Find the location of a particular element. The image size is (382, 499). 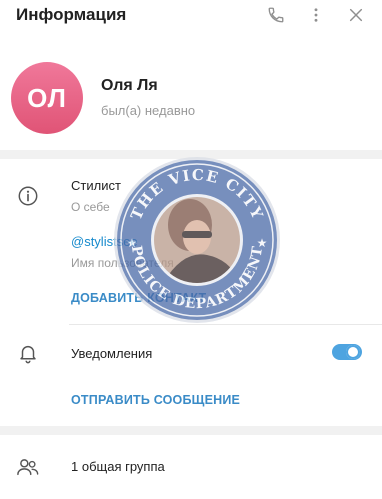

username-label: Имя пользователя is located at coordinates (122, 263).